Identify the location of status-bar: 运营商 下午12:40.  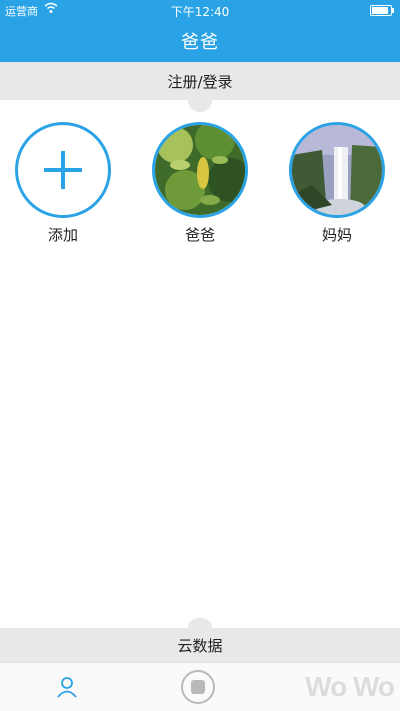
(200, 10).